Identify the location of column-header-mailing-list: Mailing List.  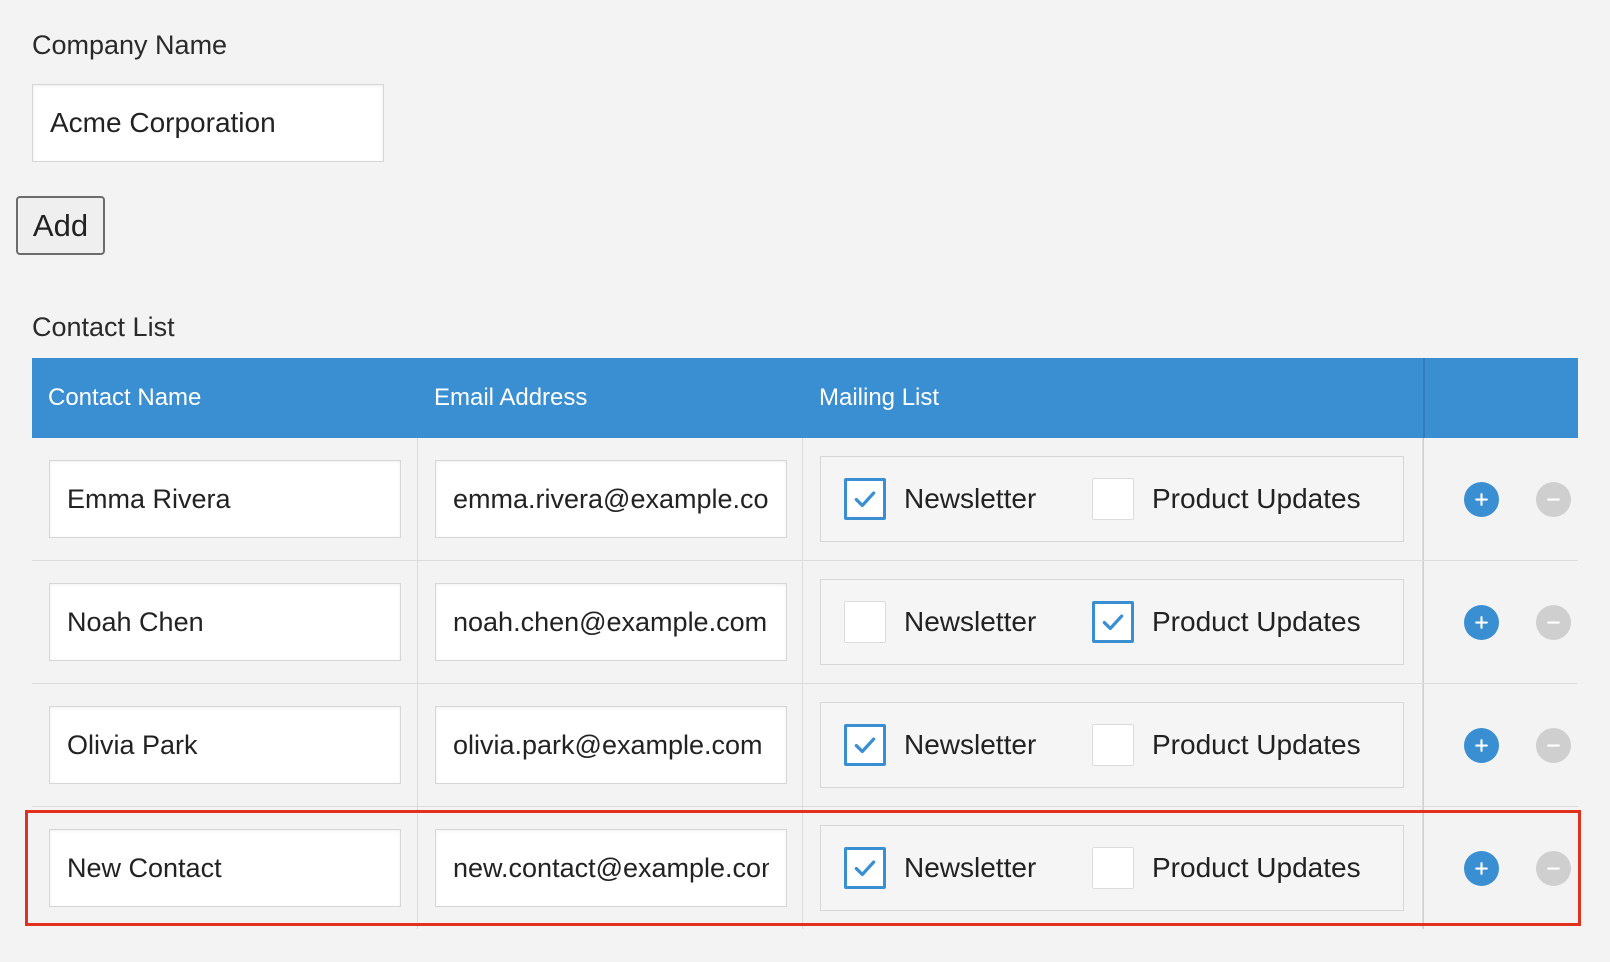
(879, 397).